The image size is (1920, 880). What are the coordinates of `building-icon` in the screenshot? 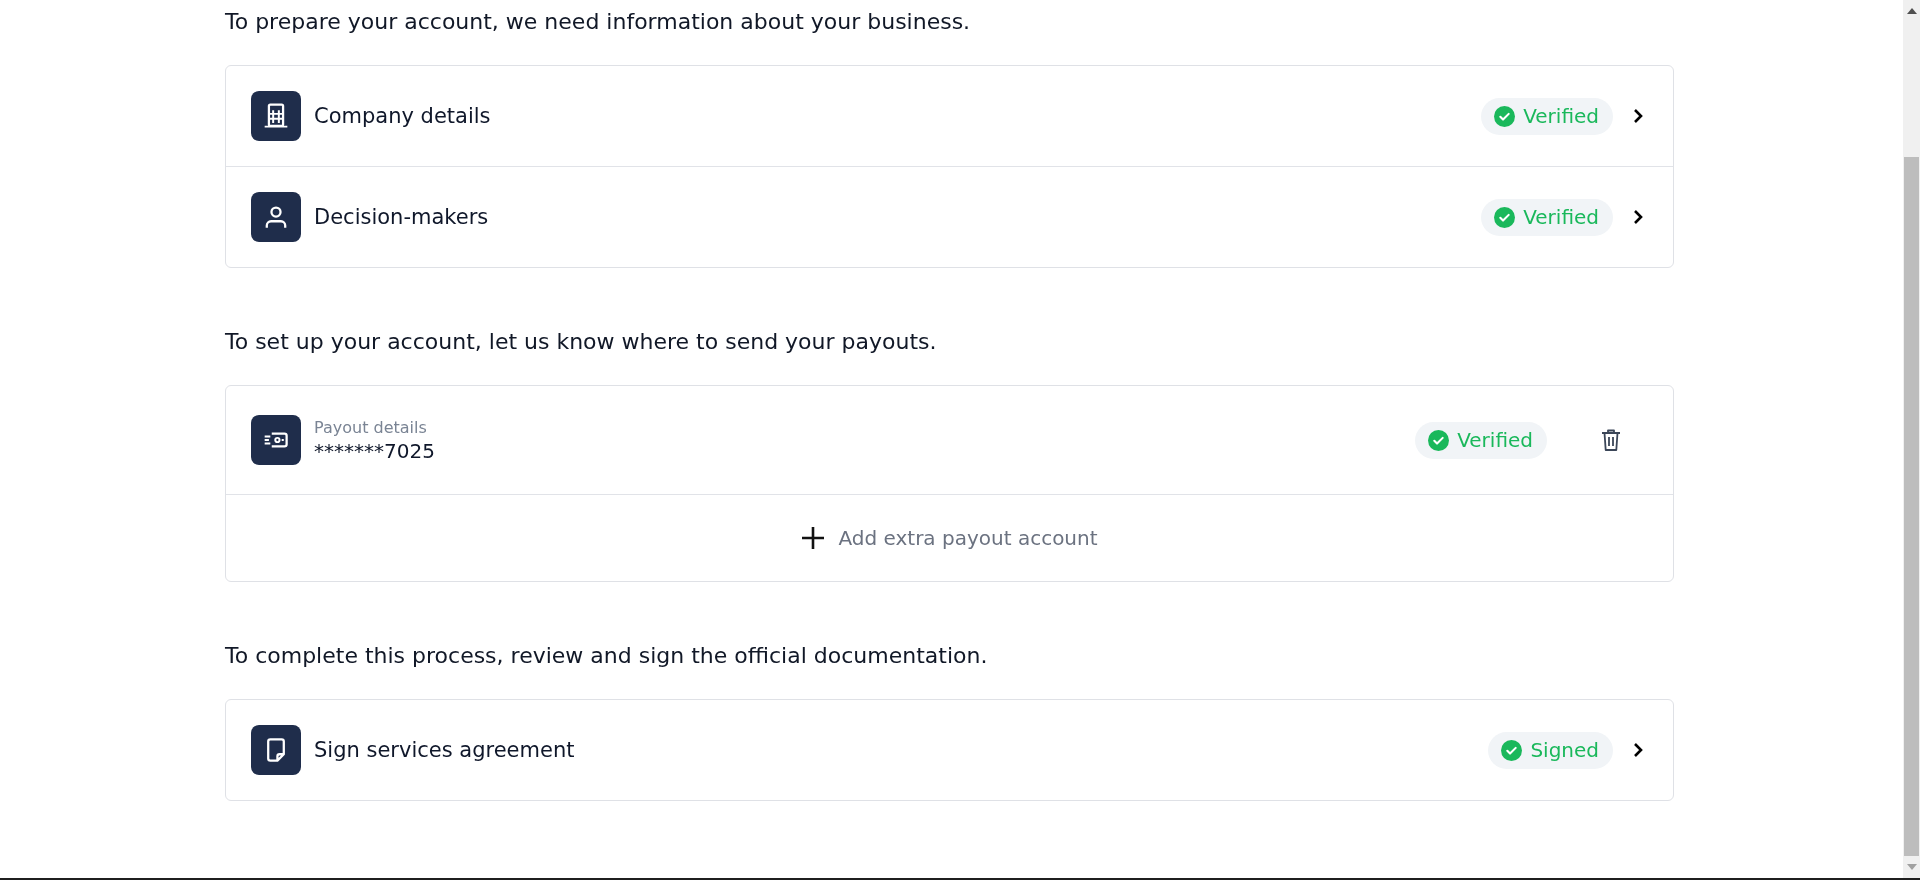 It's located at (276, 116).